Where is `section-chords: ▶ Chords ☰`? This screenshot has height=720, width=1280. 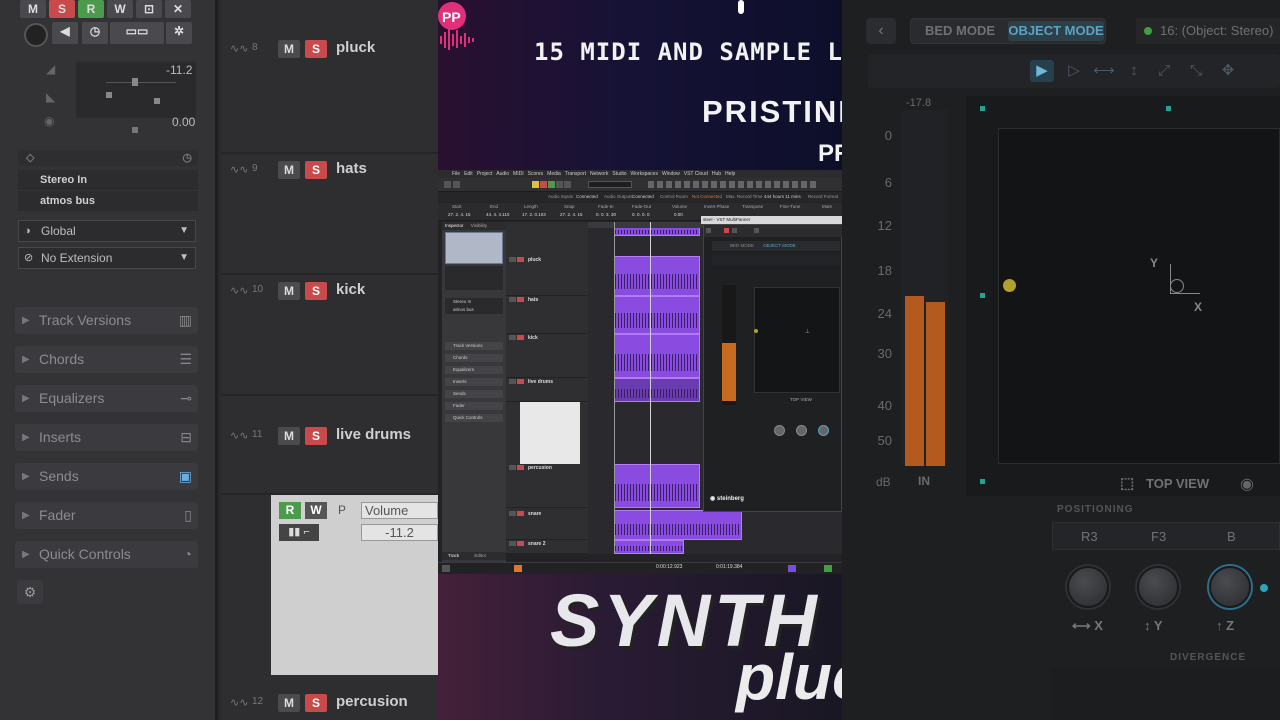
section-chords: ▶ Chords ☰ is located at coordinates (106, 359).